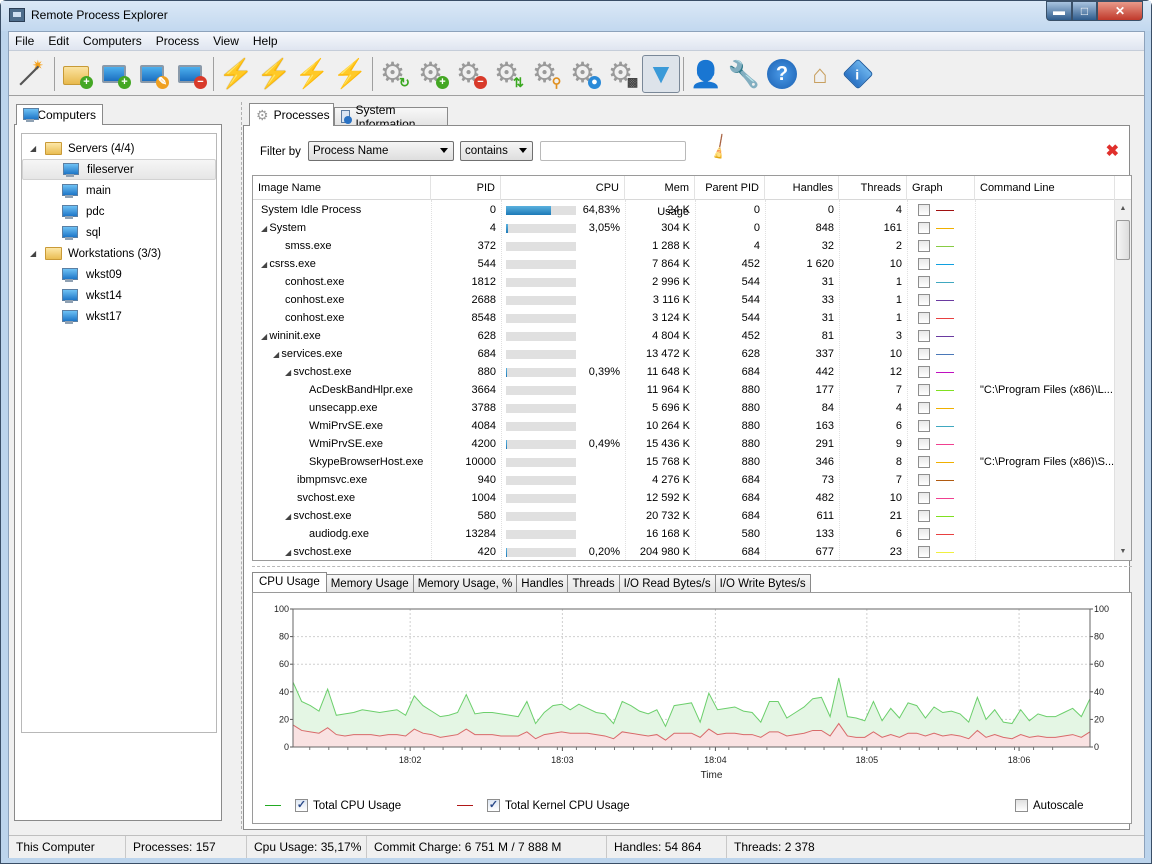 The image size is (1152, 864). Describe the element at coordinates (594, 583) in the screenshot. I see `chart-tab-threads: Threads` at that location.